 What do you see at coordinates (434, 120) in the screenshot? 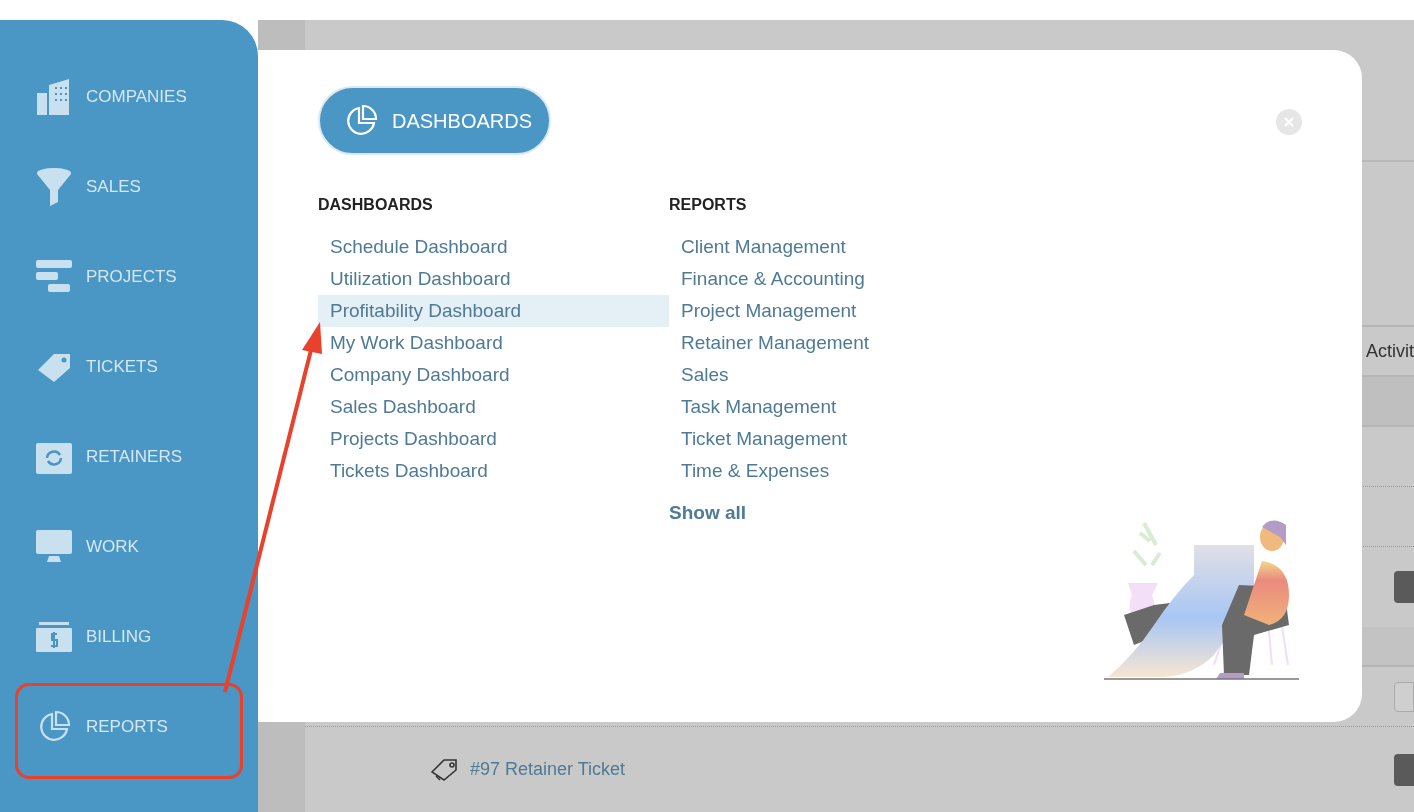
I see `dashboards-button: DASHBOARDS` at bounding box center [434, 120].